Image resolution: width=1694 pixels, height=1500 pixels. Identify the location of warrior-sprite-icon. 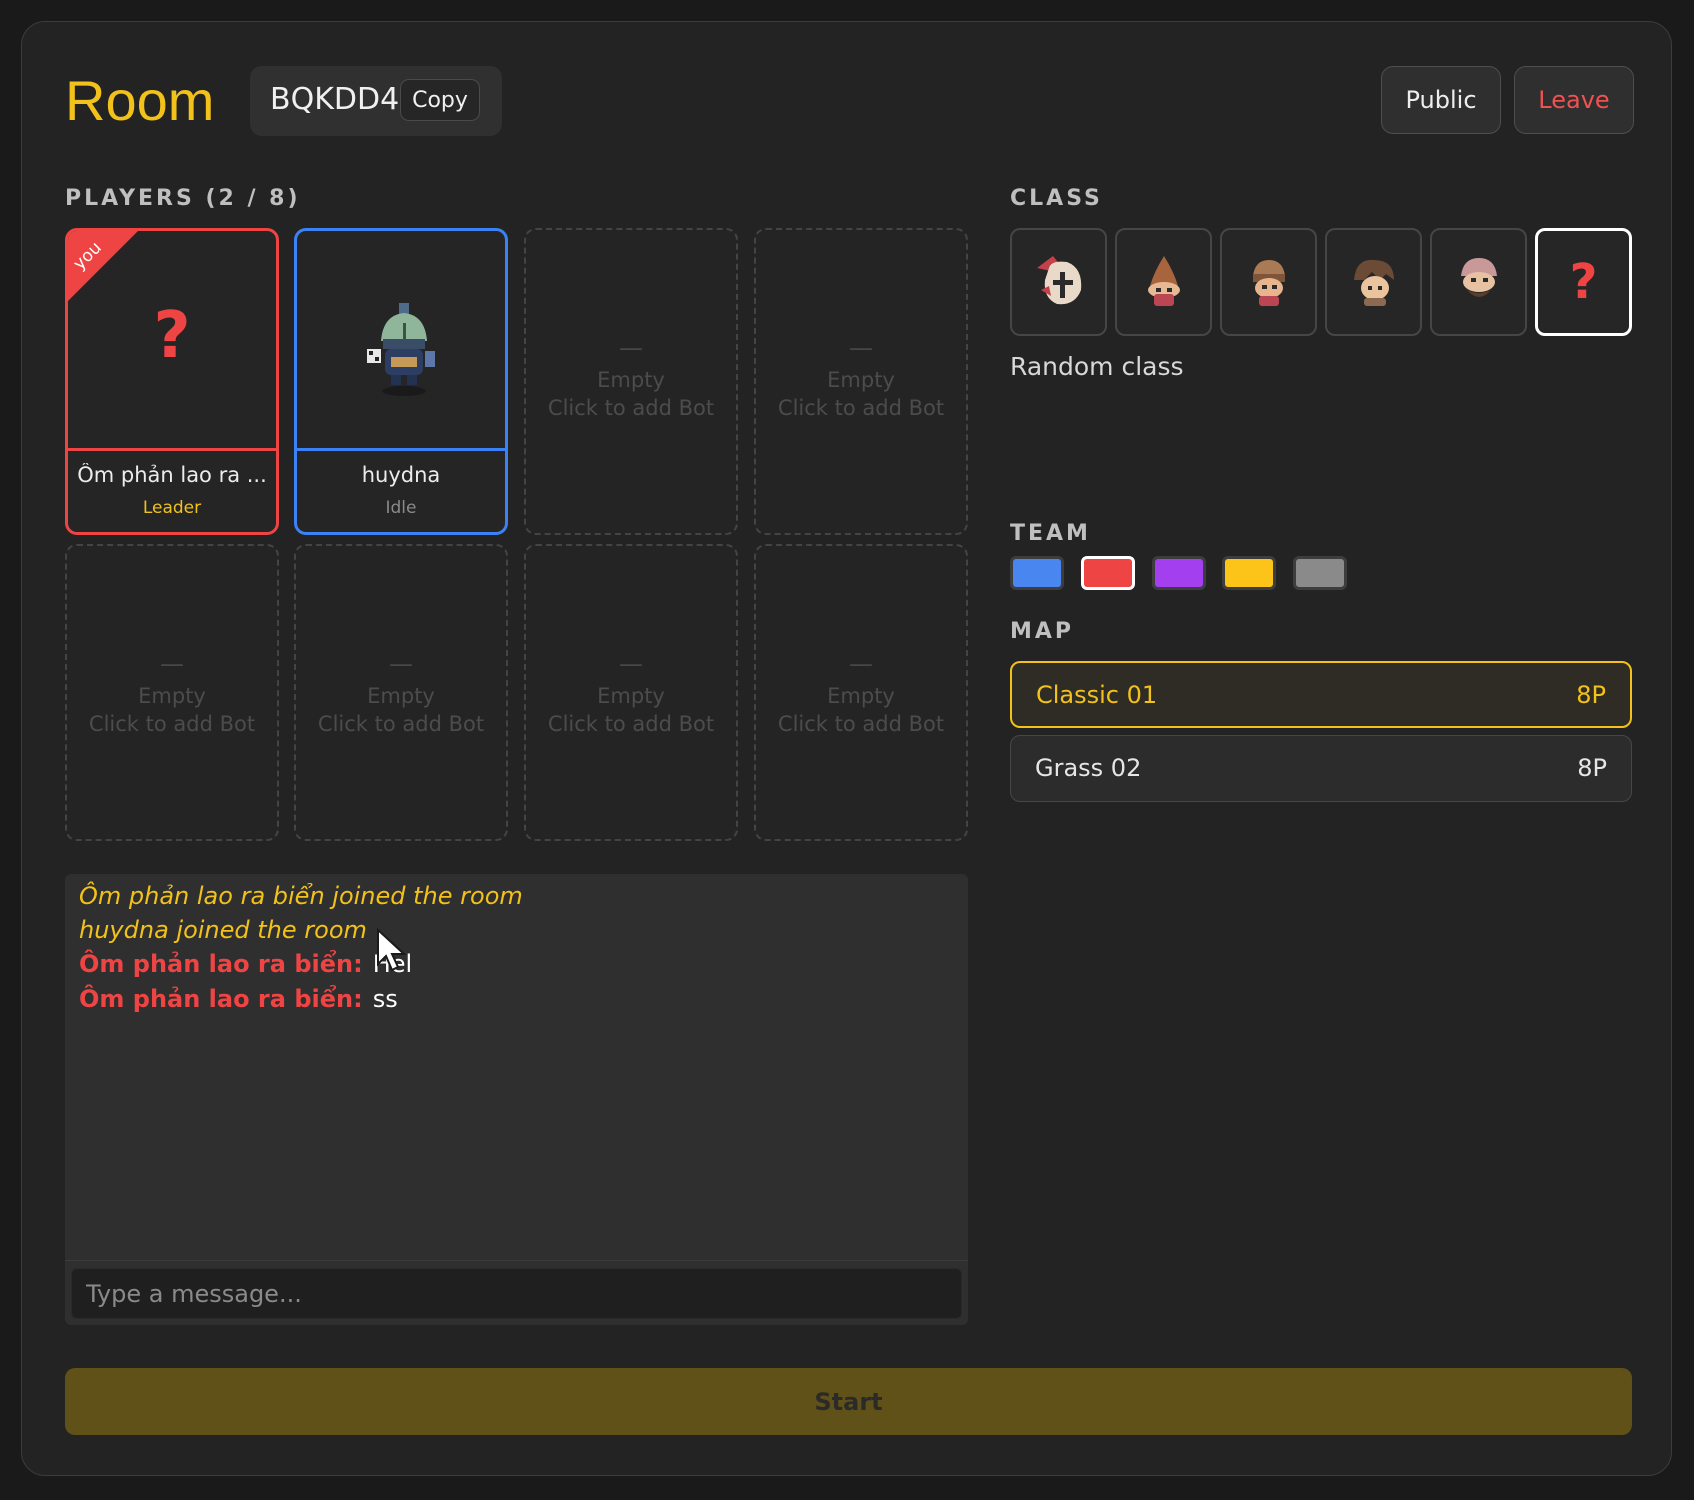
(1268, 283).